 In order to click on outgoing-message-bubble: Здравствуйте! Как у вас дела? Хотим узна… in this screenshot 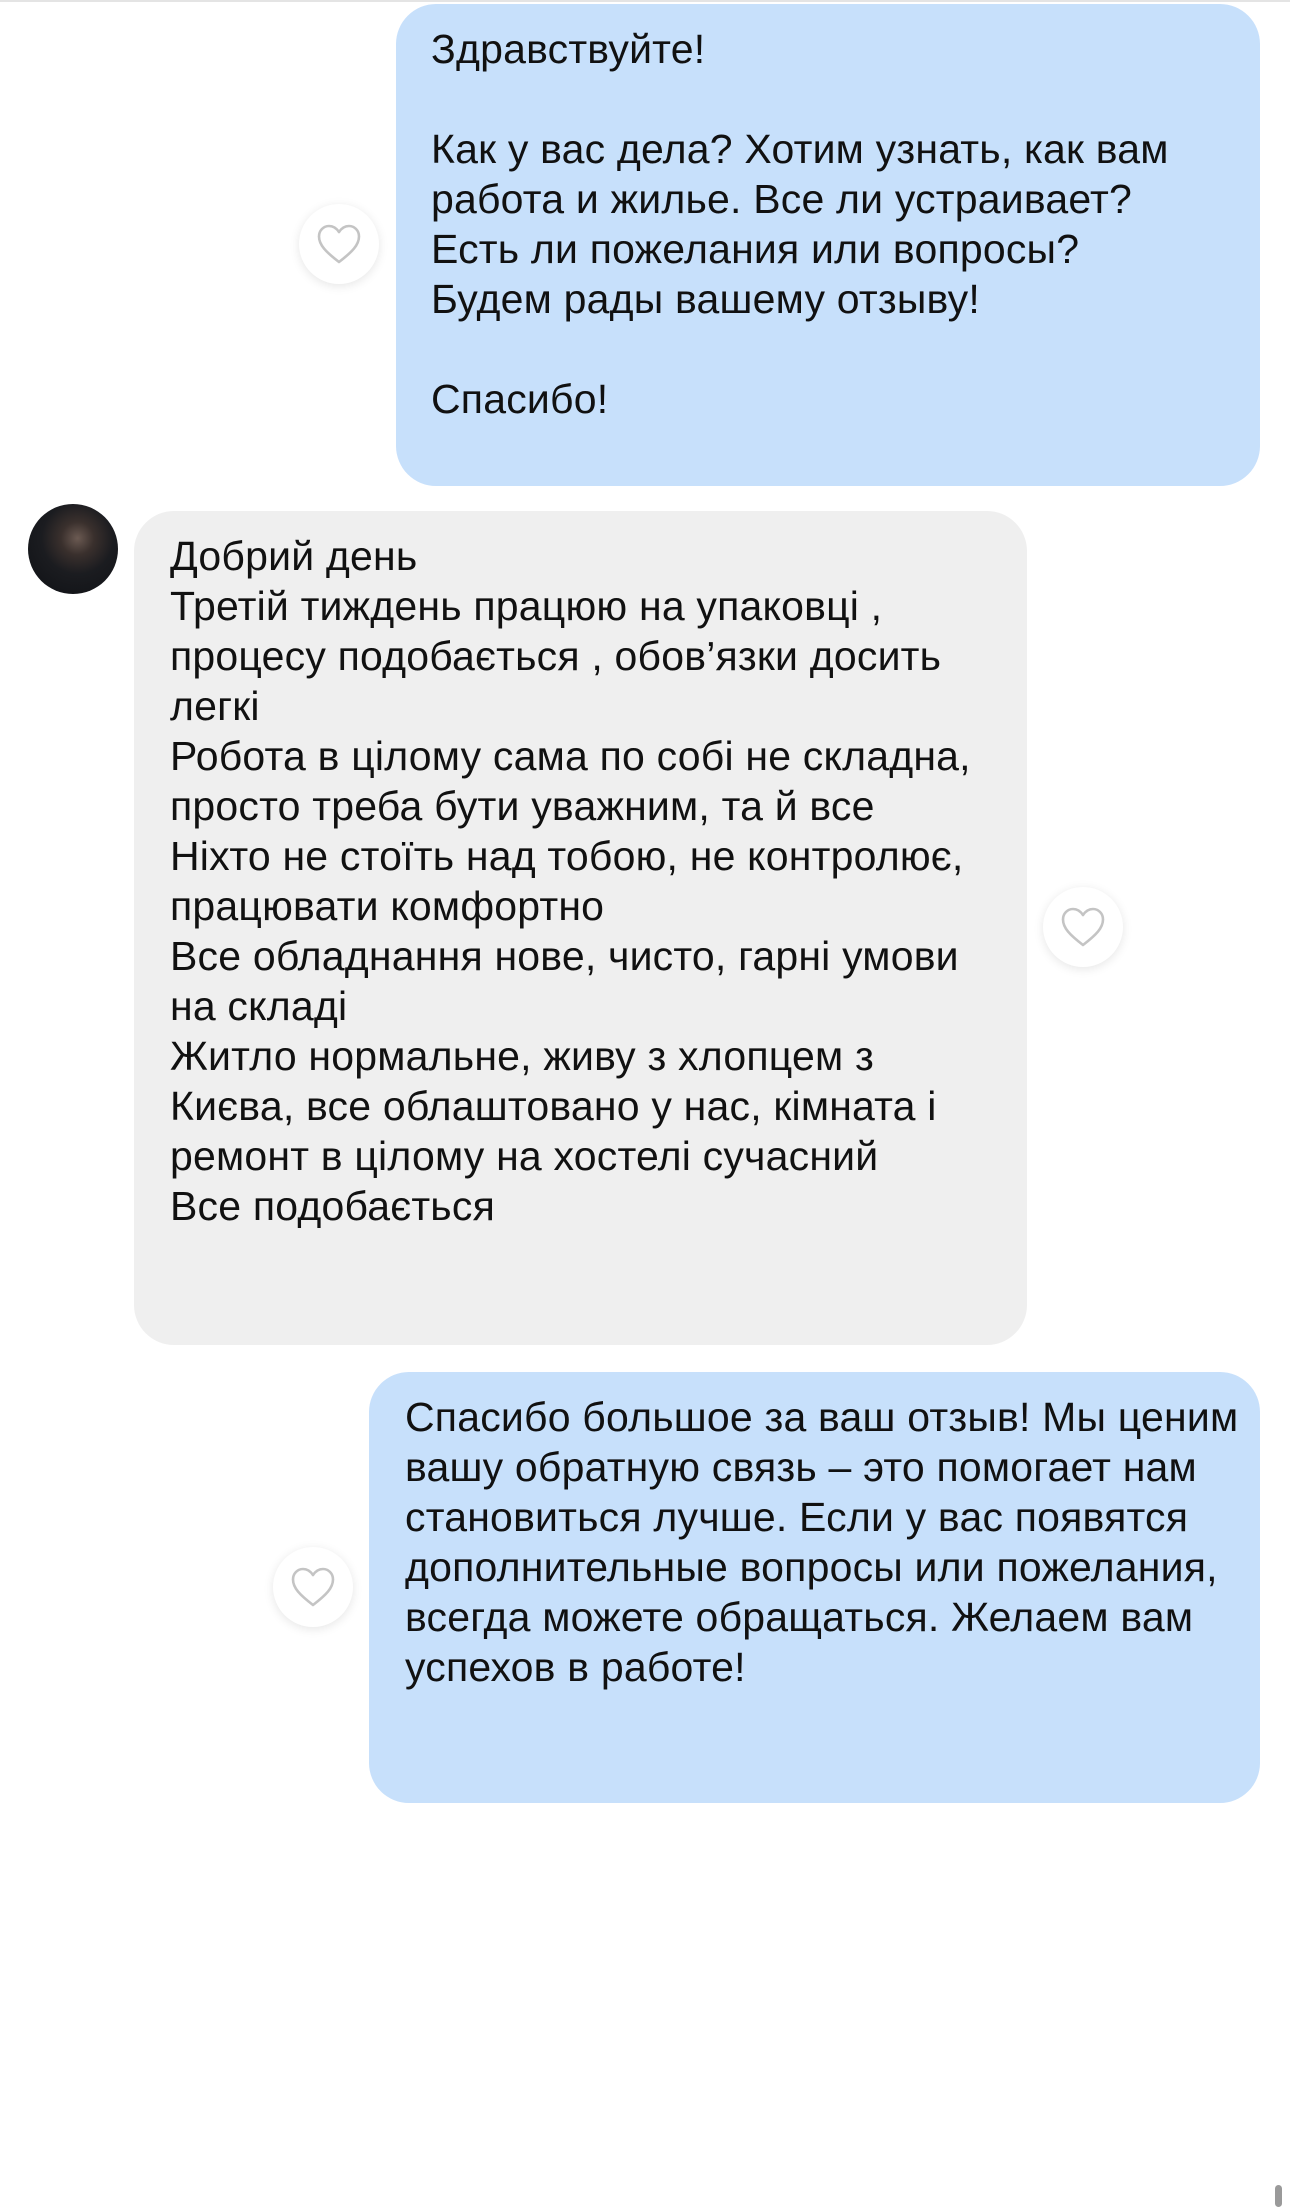, I will do `click(828, 245)`.